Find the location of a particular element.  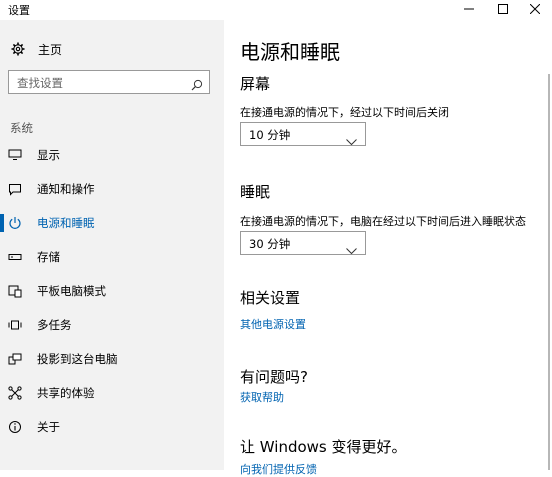

screen-description: 在接通电源的情况下，经过以下时间后关闭 is located at coordinates (344, 112).